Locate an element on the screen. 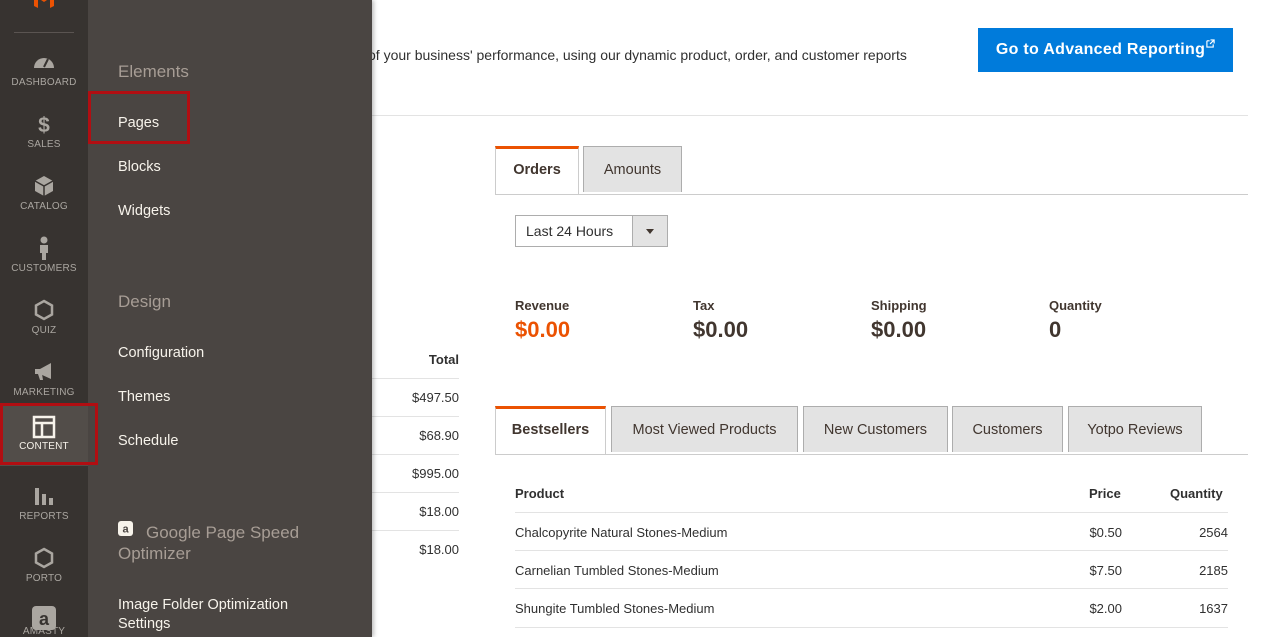  product-cell: Carnelian Tumbled Stones-Medium is located at coordinates (617, 570).